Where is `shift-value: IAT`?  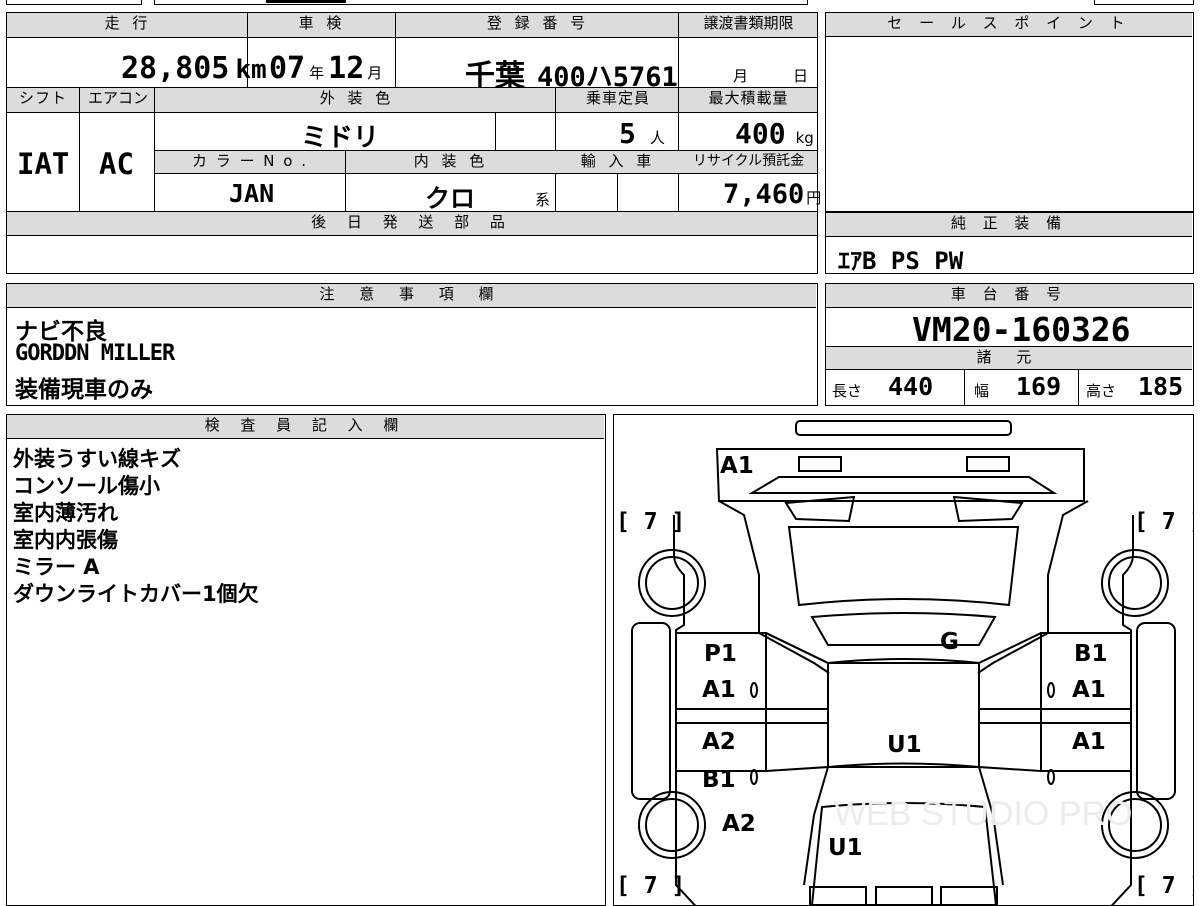
shift-value: IAT is located at coordinates (43, 164).